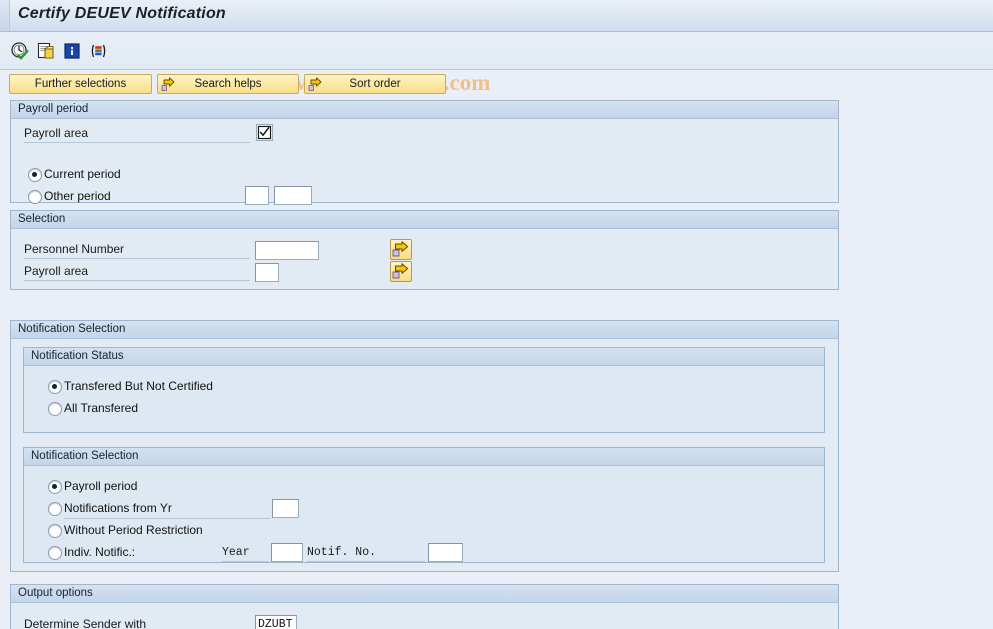  What do you see at coordinates (366, 553) in the screenshot?
I see `notif-no-label: Notif. No.` at bounding box center [366, 553].